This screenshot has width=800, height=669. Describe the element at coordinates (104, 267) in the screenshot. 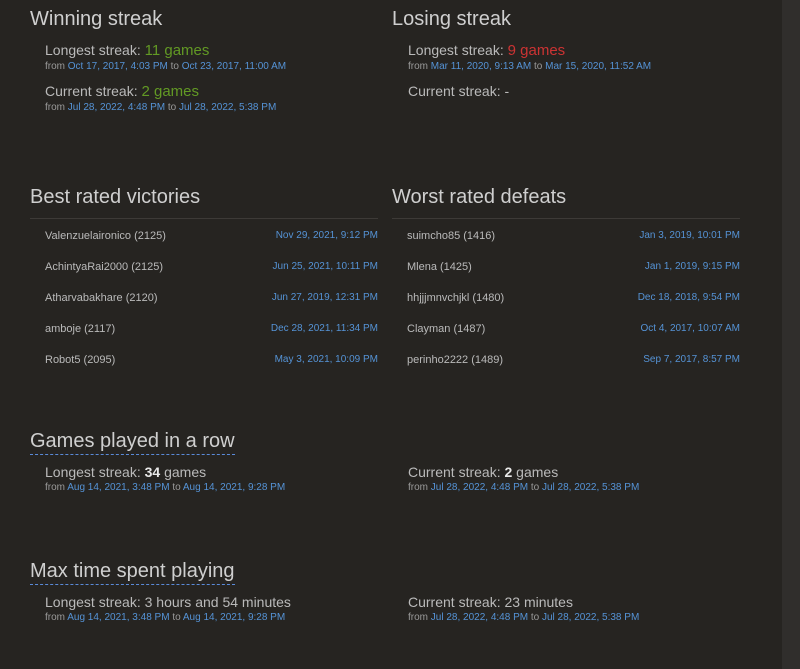

I see `opponent-link: AchintyaRai2000 (2125)` at that location.